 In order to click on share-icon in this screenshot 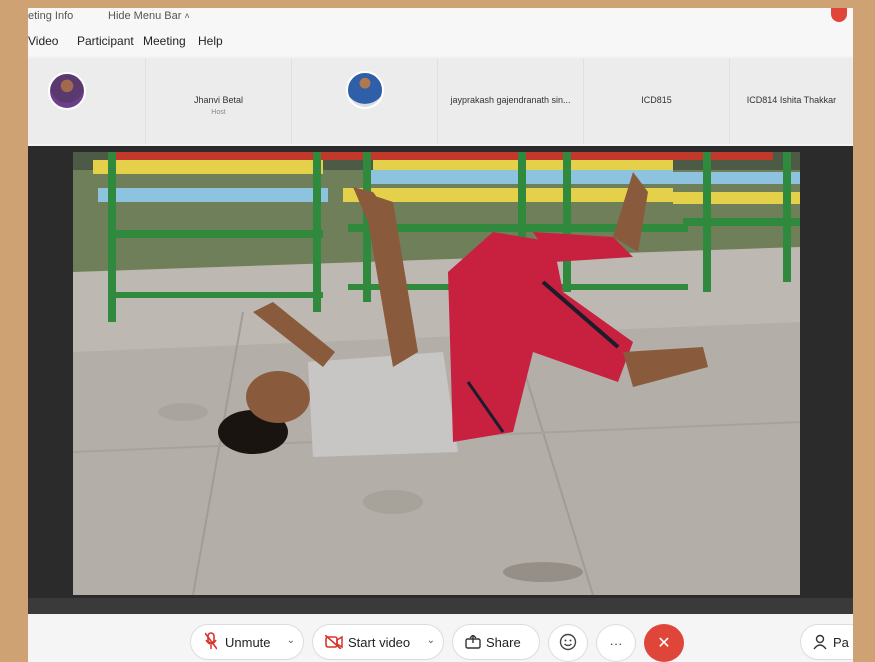, I will do `click(473, 643)`.